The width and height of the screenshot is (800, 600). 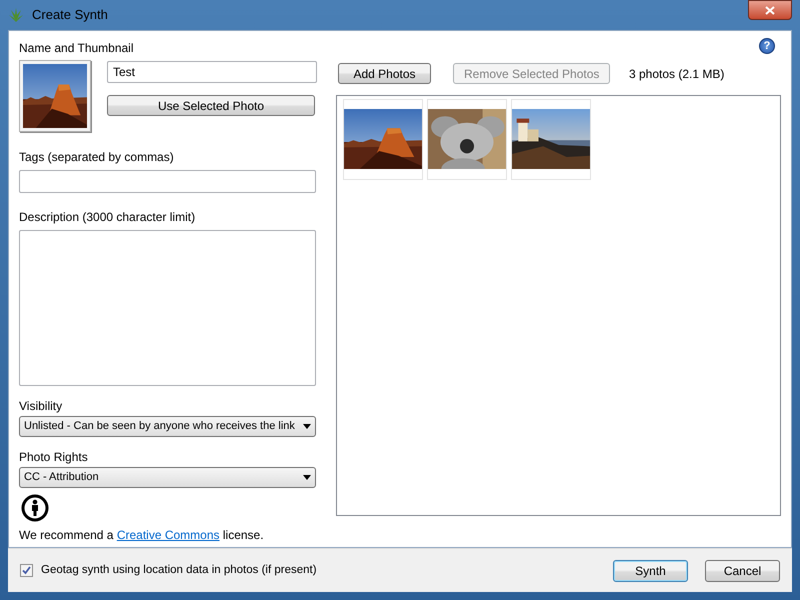 What do you see at coordinates (35, 508) in the screenshot?
I see `attribution-icon` at bounding box center [35, 508].